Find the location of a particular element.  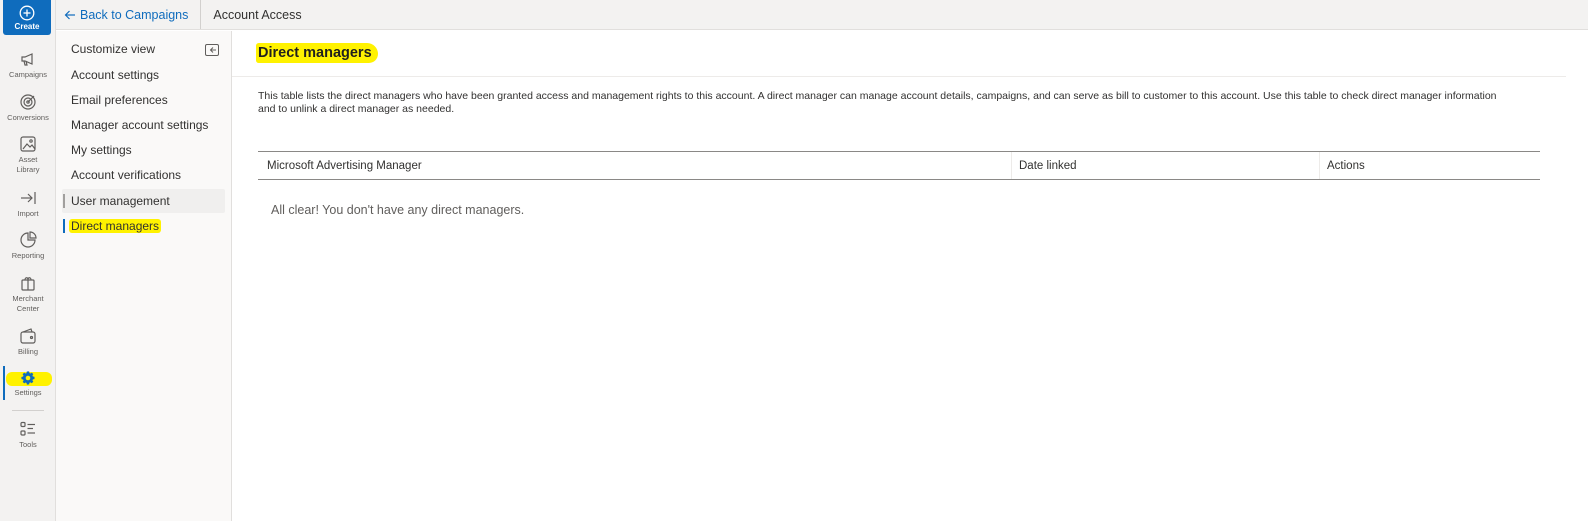

subnav-item-email-preferences: Email preferences is located at coordinates (143, 100).